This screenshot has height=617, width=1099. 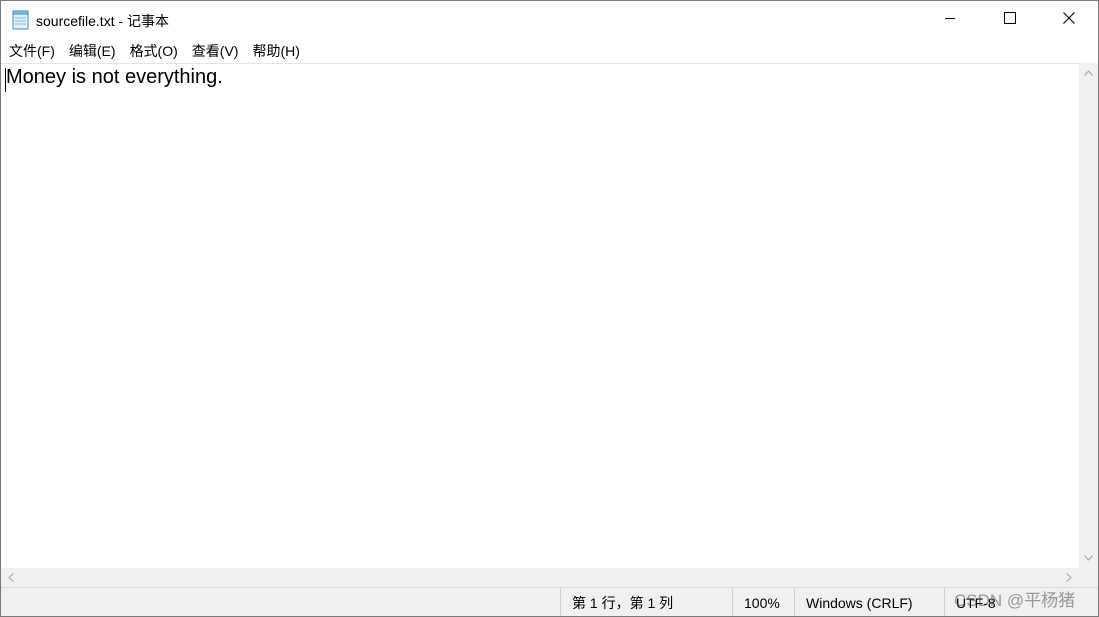 What do you see at coordinates (92, 51) in the screenshot?
I see `menu-edit: 编辑(E)` at bounding box center [92, 51].